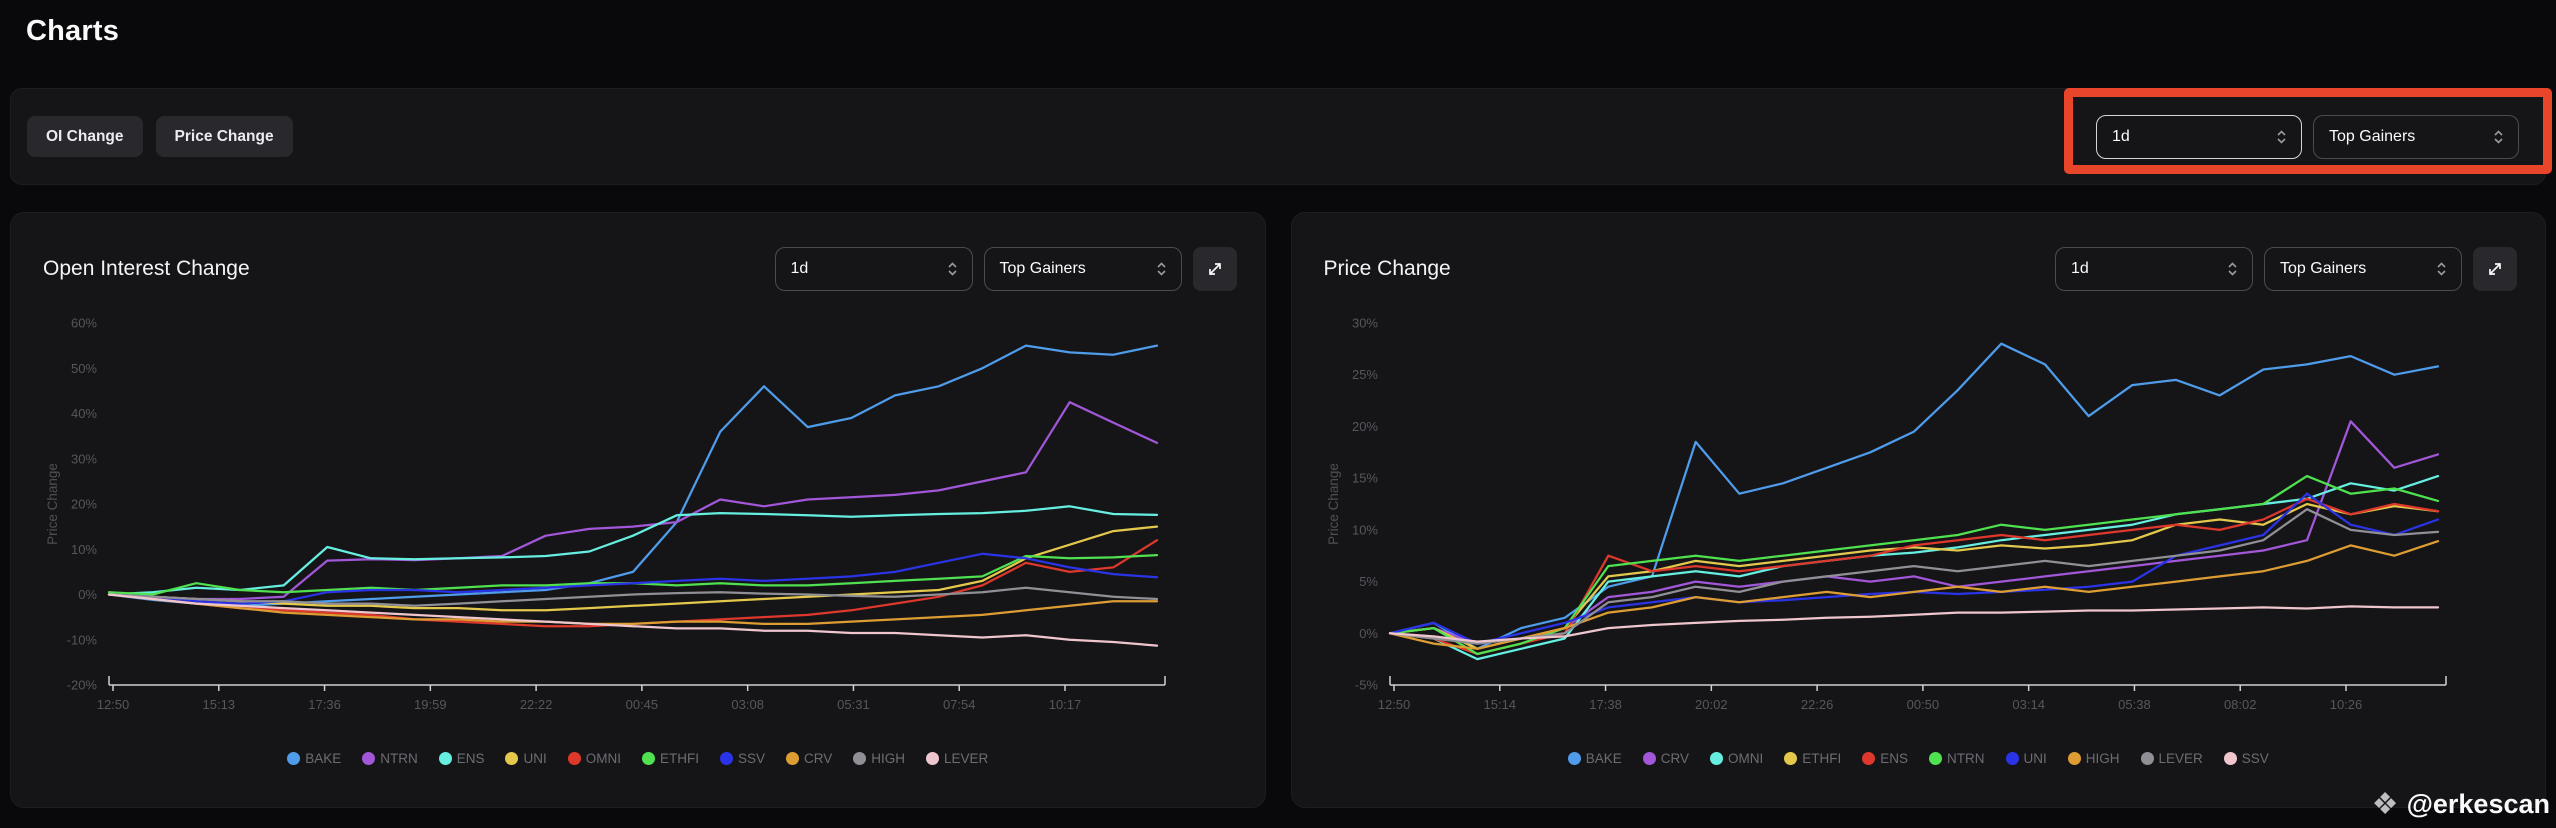 This screenshot has height=828, width=2556. What do you see at coordinates (2385, 804) in the screenshot?
I see `four-diamonds-icon: ❖` at bounding box center [2385, 804].